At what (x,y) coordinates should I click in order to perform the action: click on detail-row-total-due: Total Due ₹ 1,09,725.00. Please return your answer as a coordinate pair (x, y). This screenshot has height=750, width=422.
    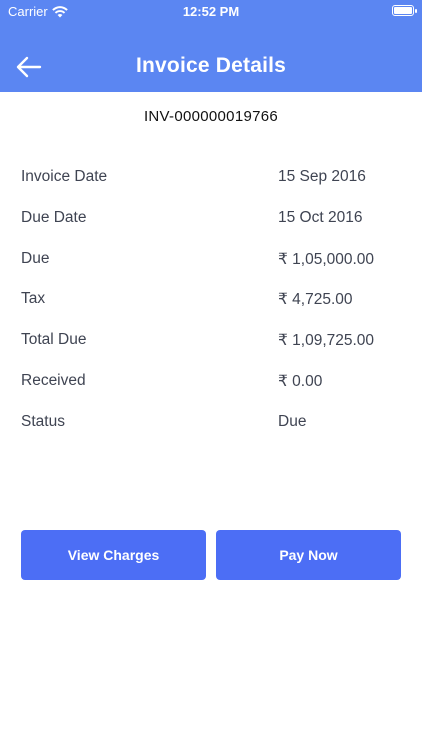
    Looking at the image, I should click on (211, 351).